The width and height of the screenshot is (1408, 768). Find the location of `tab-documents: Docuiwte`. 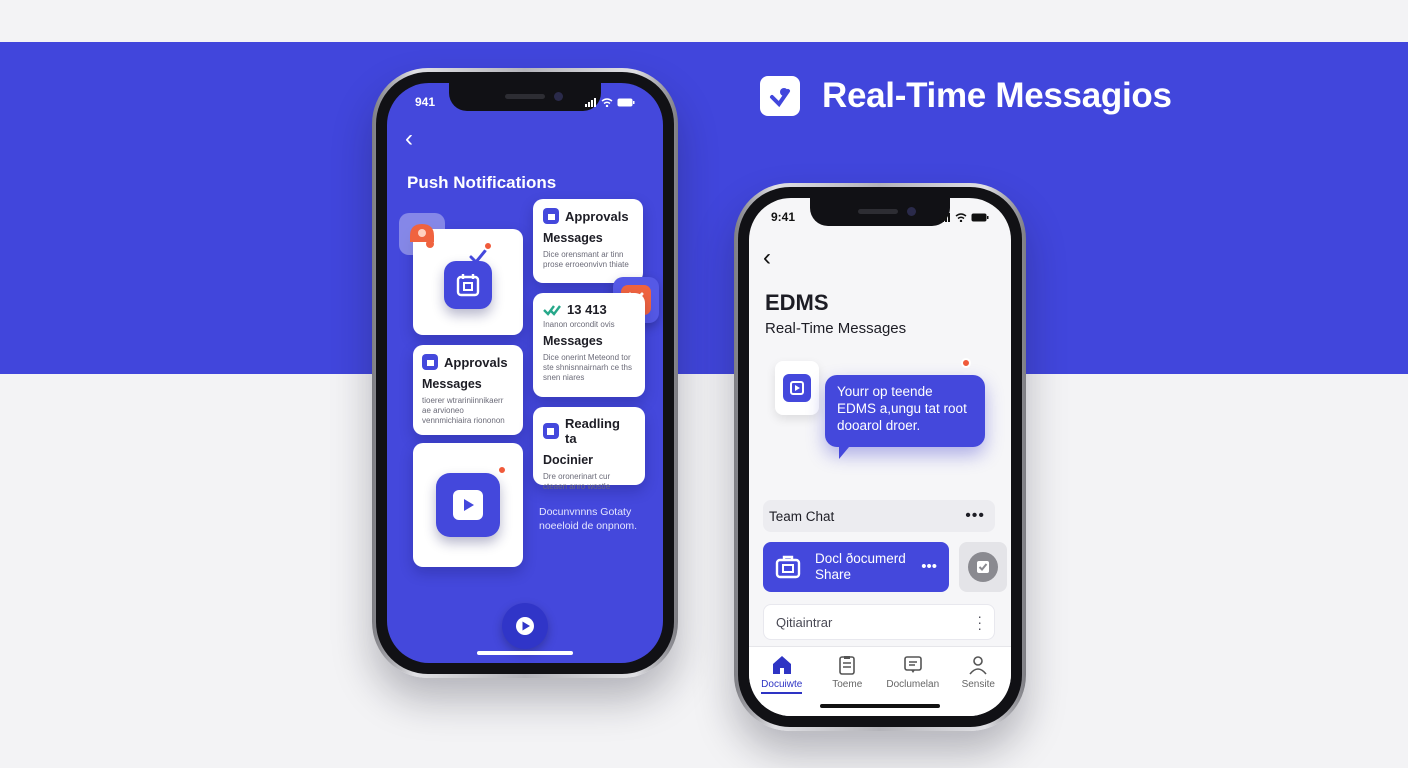

tab-documents: Docuiwte is located at coordinates (782, 685).